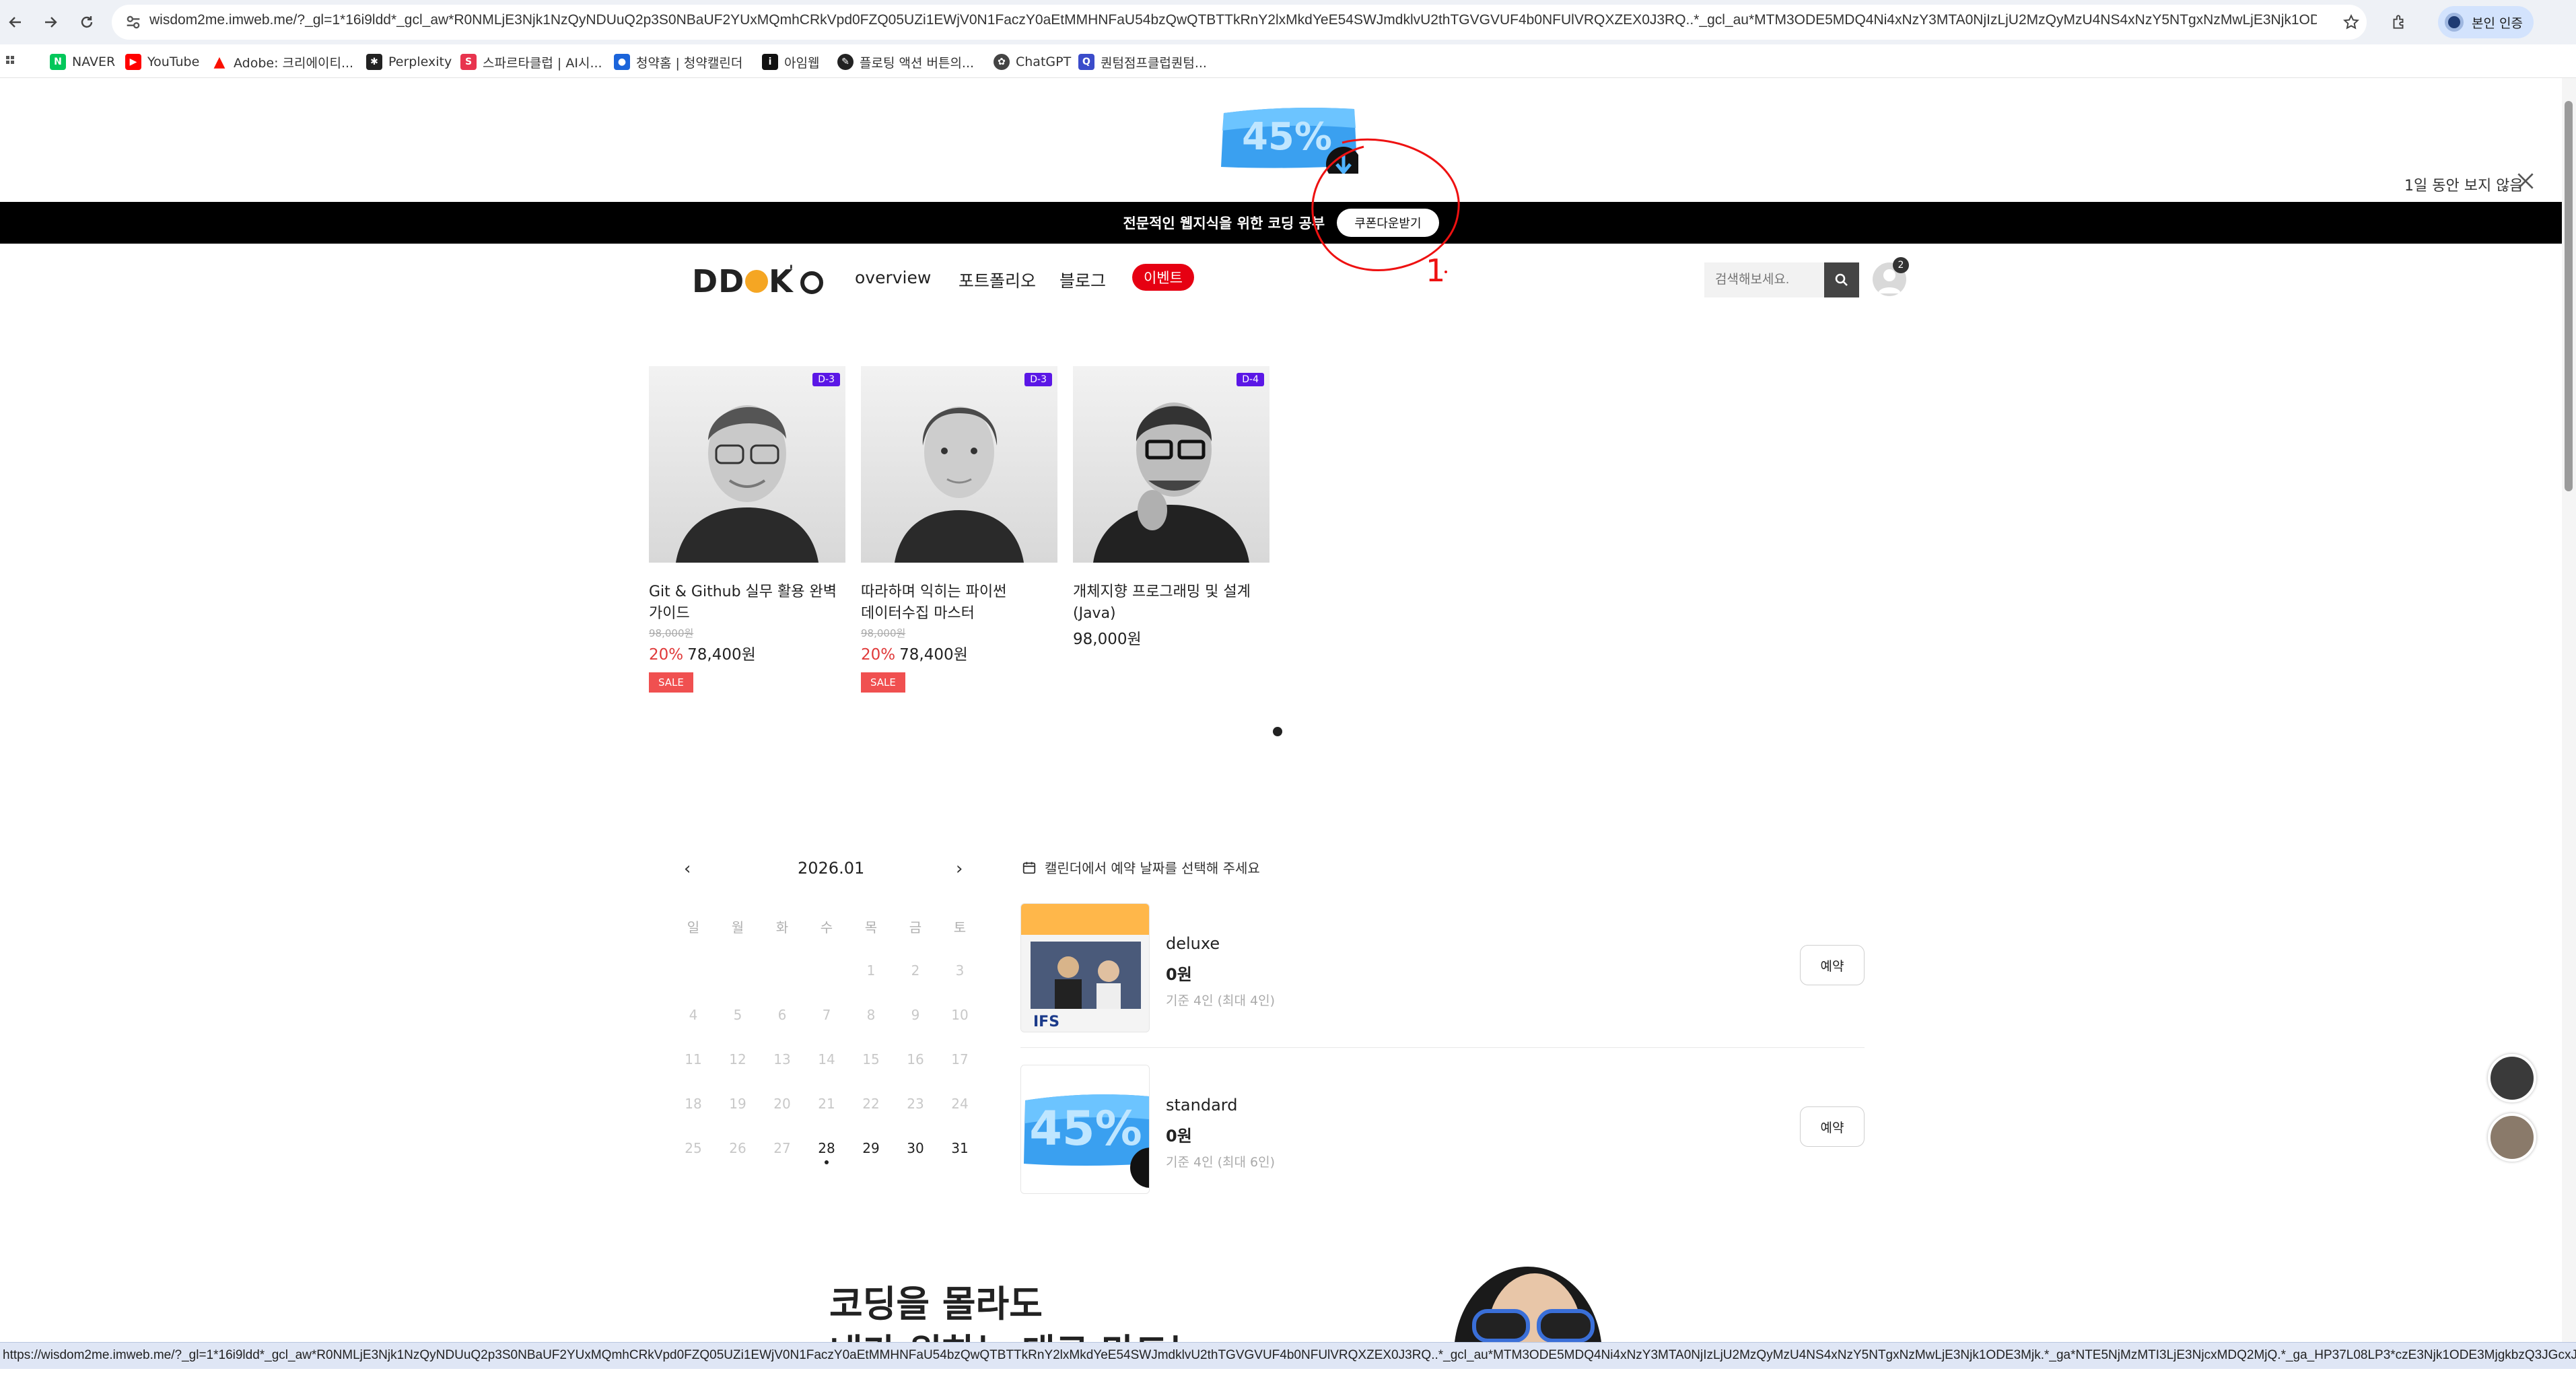  What do you see at coordinates (1442, 1132) in the screenshot?
I see `room-item: 45% standard 0원 기준 4인 (최대 6인) 예약` at bounding box center [1442, 1132].